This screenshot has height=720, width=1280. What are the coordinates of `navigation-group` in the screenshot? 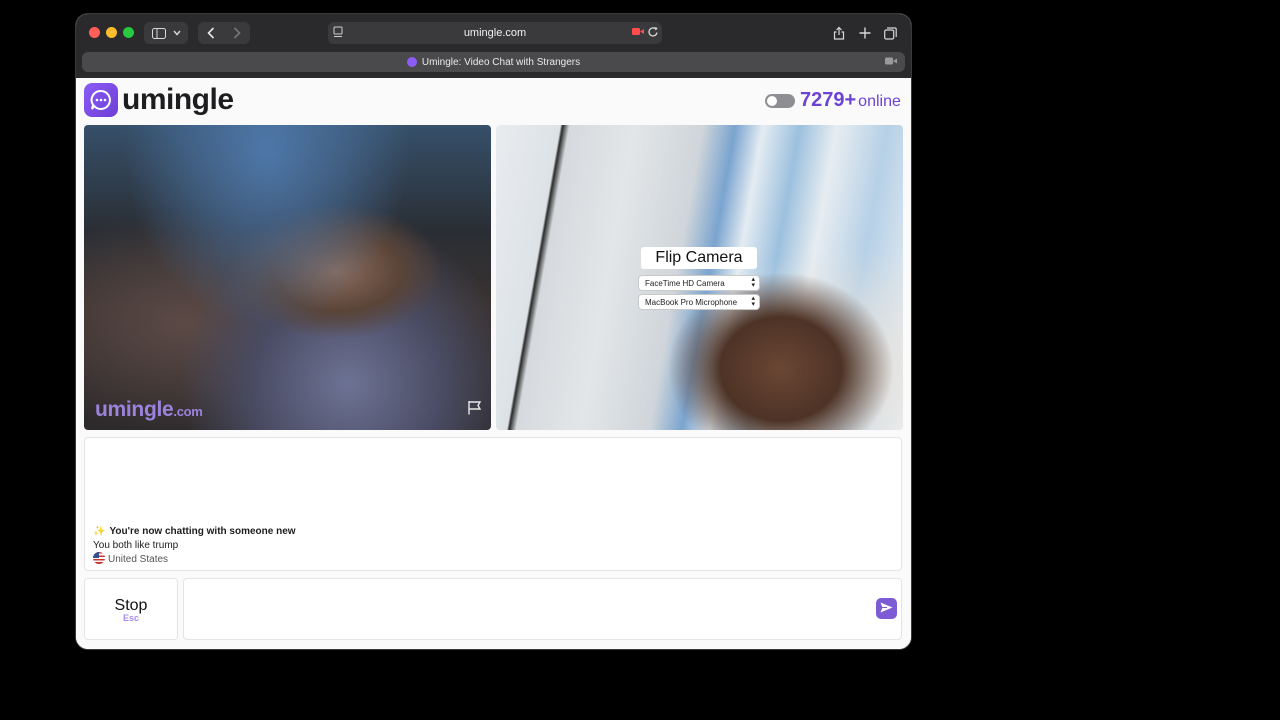 It's located at (224, 33).